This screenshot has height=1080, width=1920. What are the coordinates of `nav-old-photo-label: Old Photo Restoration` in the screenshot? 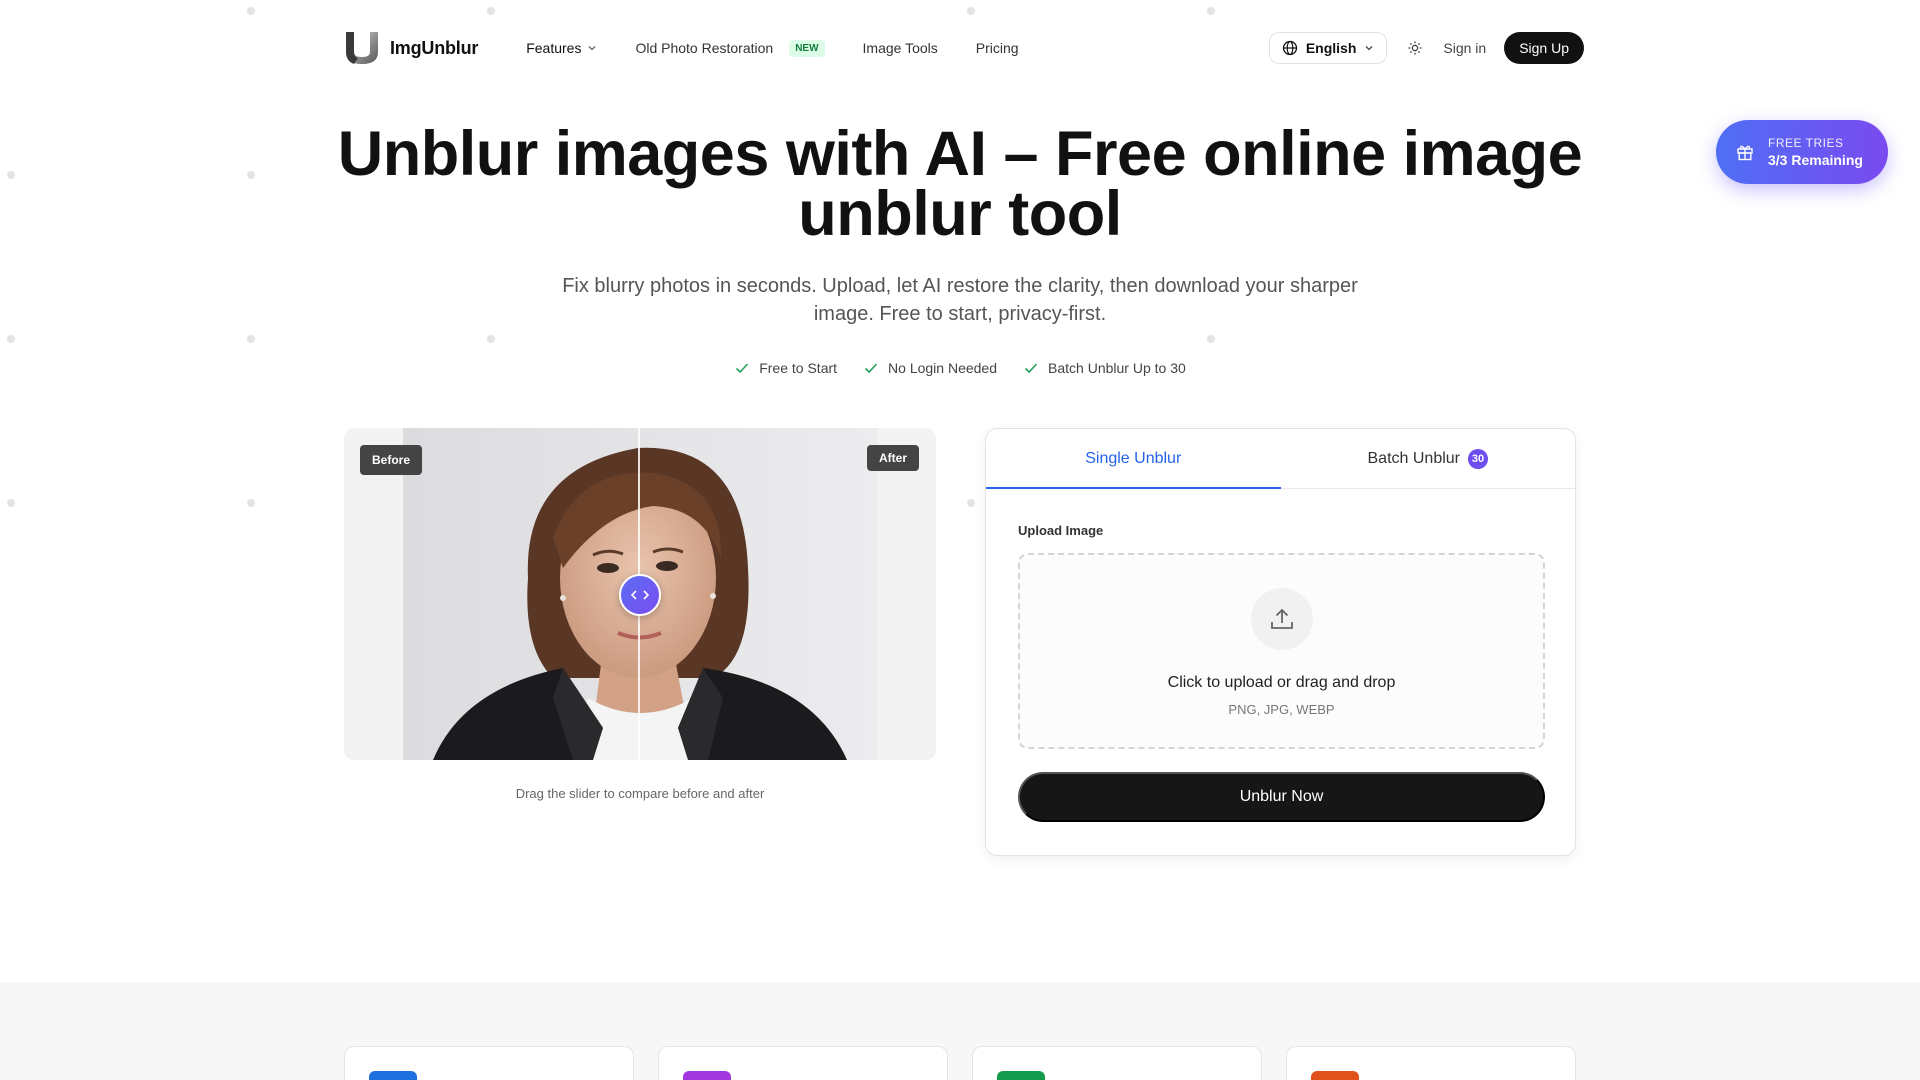 It's located at (704, 48).